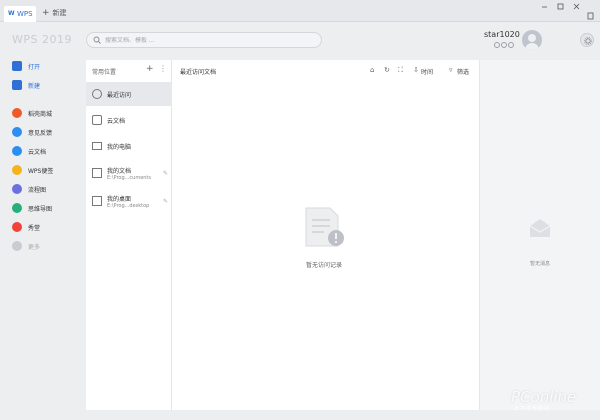 This screenshot has width=600, height=420. Describe the element at coordinates (463, 71) in the screenshot. I see `filter-label: 筛选` at that location.